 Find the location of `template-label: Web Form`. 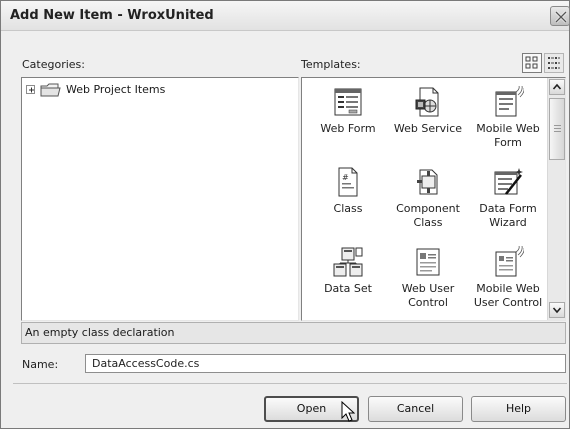

template-label: Web Form is located at coordinates (348, 128).